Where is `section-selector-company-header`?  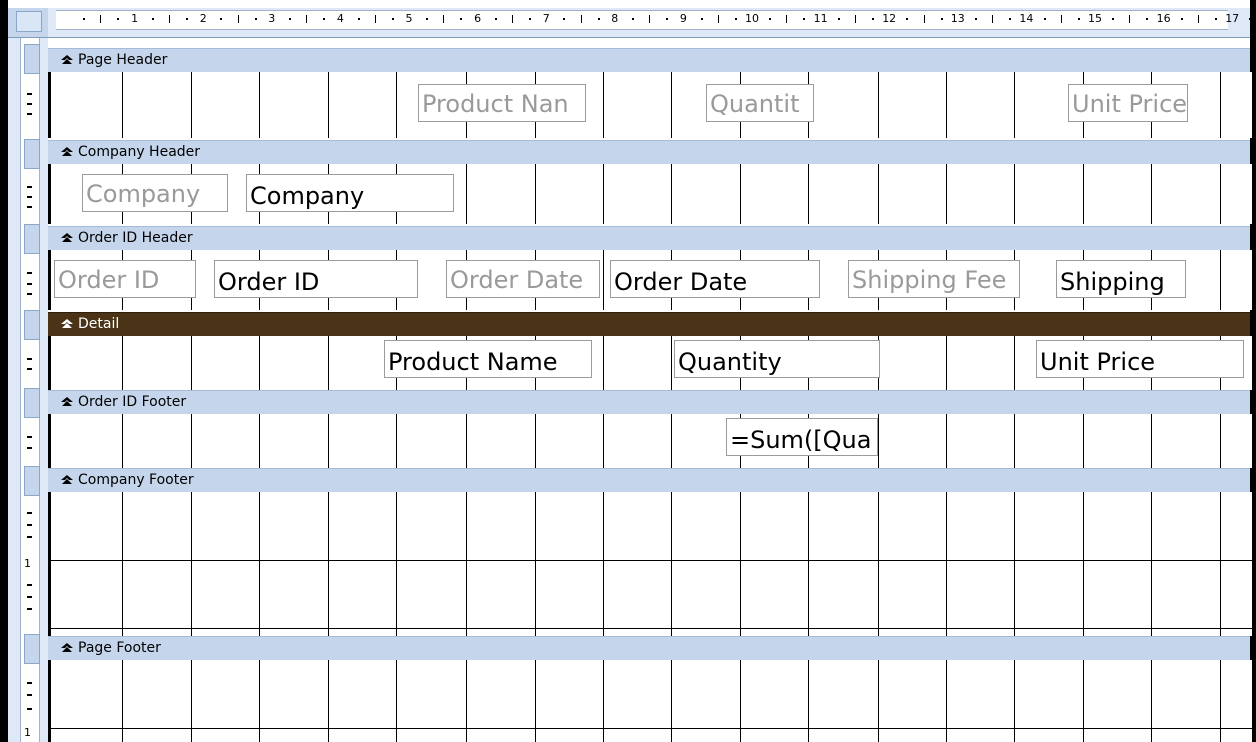
section-selector-company-header is located at coordinates (32, 154).